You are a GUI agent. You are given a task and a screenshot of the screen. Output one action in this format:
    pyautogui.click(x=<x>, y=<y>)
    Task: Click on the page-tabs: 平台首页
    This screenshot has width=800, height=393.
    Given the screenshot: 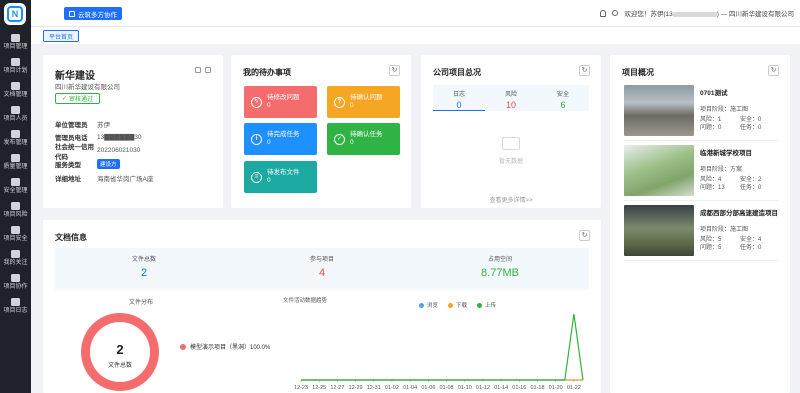 What is the action you would take?
    pyautogui.click(x=415, y=35)
    